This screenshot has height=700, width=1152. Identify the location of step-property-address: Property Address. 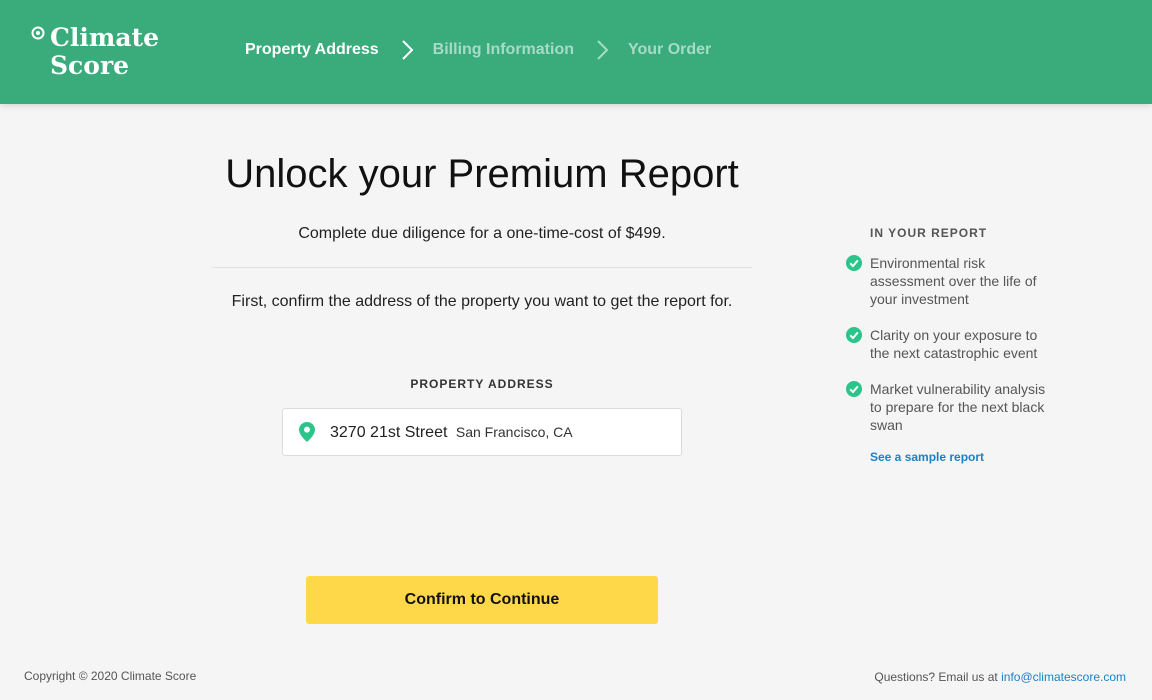
(312, 50).